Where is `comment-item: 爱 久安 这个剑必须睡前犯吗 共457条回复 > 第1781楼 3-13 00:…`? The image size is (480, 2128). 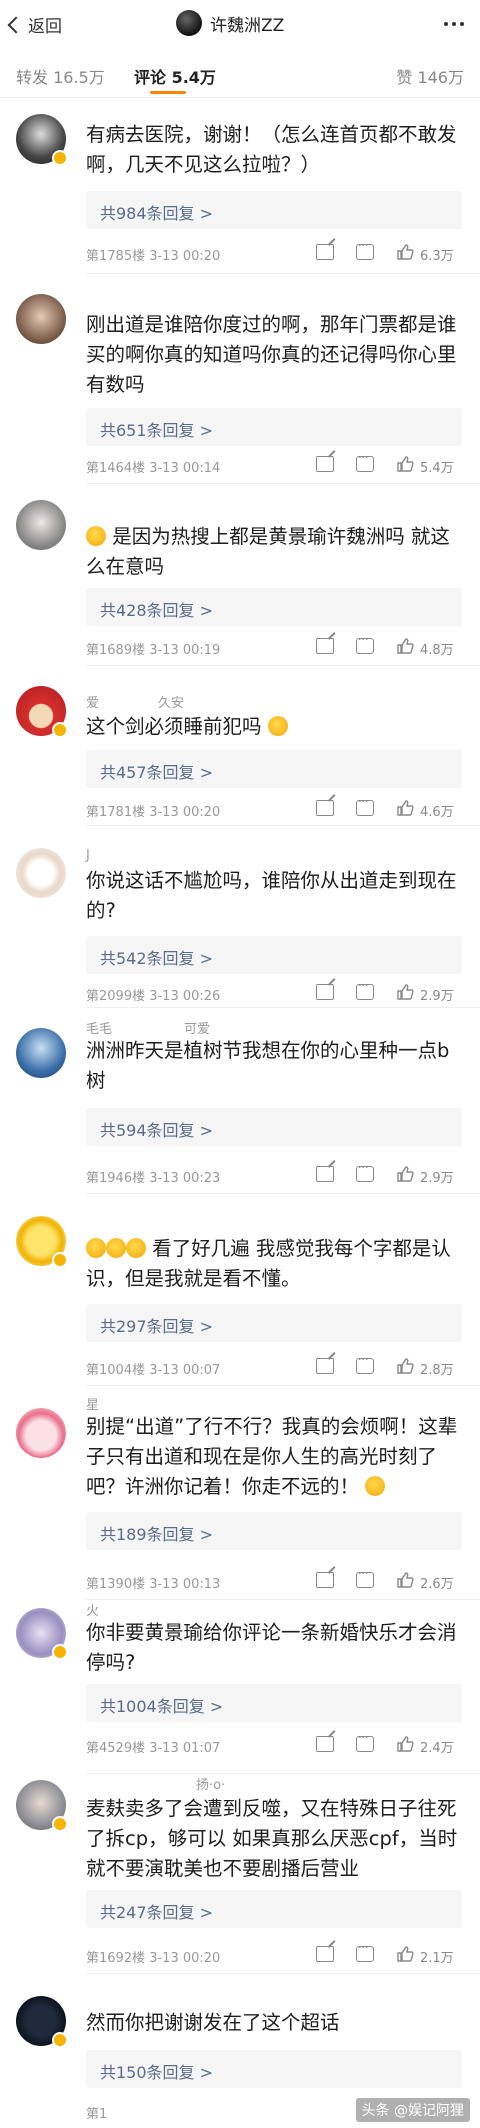 comment-item: 爱 久安 这个剑必须睡前犯吗 共457条回复 > 第1781楼 3-13 00:… is located at coordinates (240, 746).